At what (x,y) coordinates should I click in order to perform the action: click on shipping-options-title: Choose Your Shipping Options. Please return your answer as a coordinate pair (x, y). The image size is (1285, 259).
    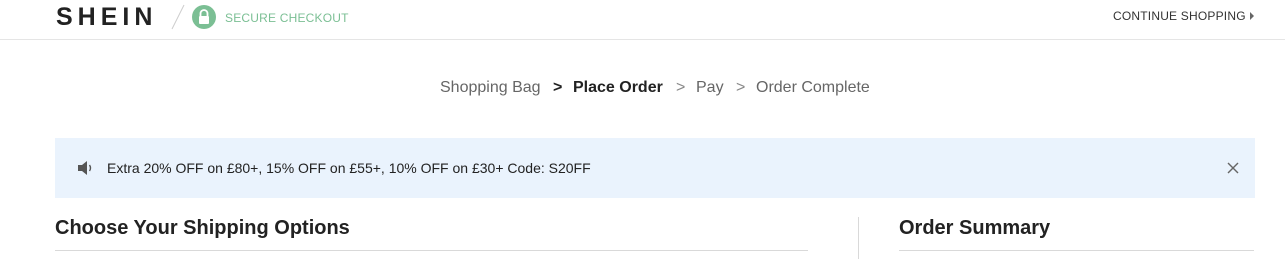
    Looking at the image, I should click on (202, 228).